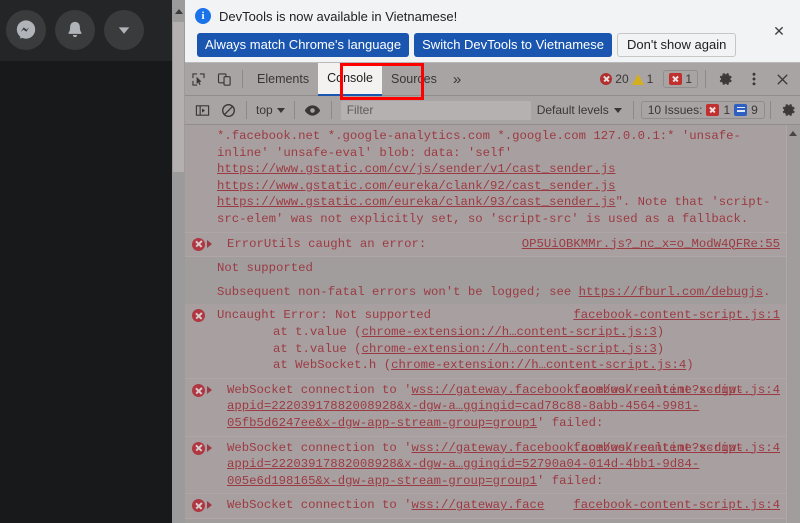  I want to click on console-log-message: Not supported, so click(488, 268).